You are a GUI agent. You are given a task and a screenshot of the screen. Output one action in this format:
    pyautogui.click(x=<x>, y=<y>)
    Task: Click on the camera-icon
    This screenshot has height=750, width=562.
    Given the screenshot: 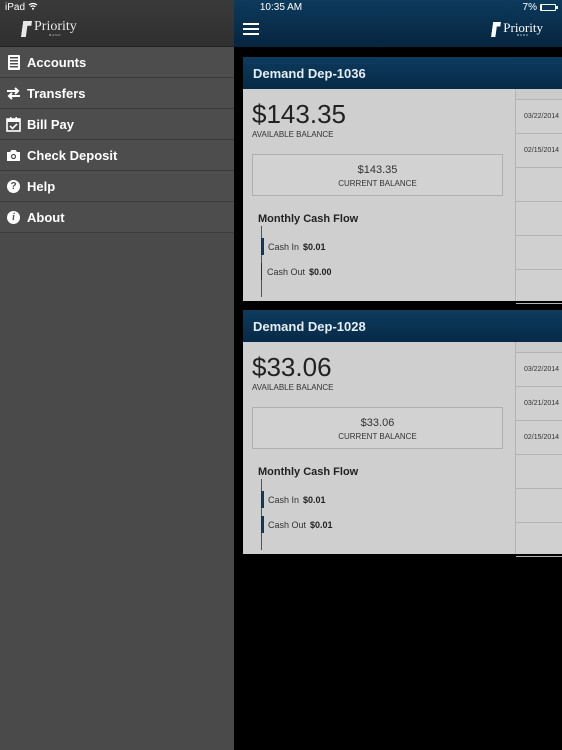 What is the action you would take?
    pyautogui.click(x=13, y=155)
    